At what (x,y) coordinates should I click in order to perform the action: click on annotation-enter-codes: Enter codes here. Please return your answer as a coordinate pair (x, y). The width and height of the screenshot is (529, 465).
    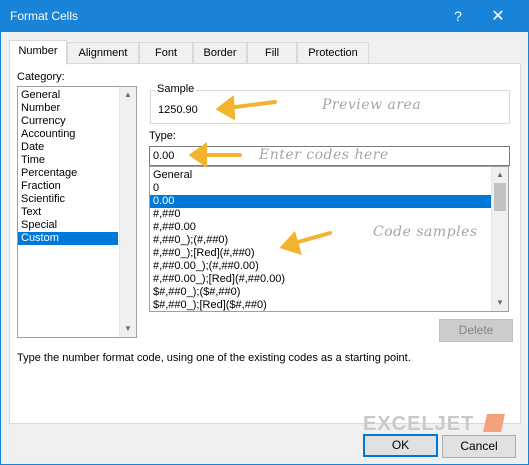
    Looking at the image, I should click on (324, 155).